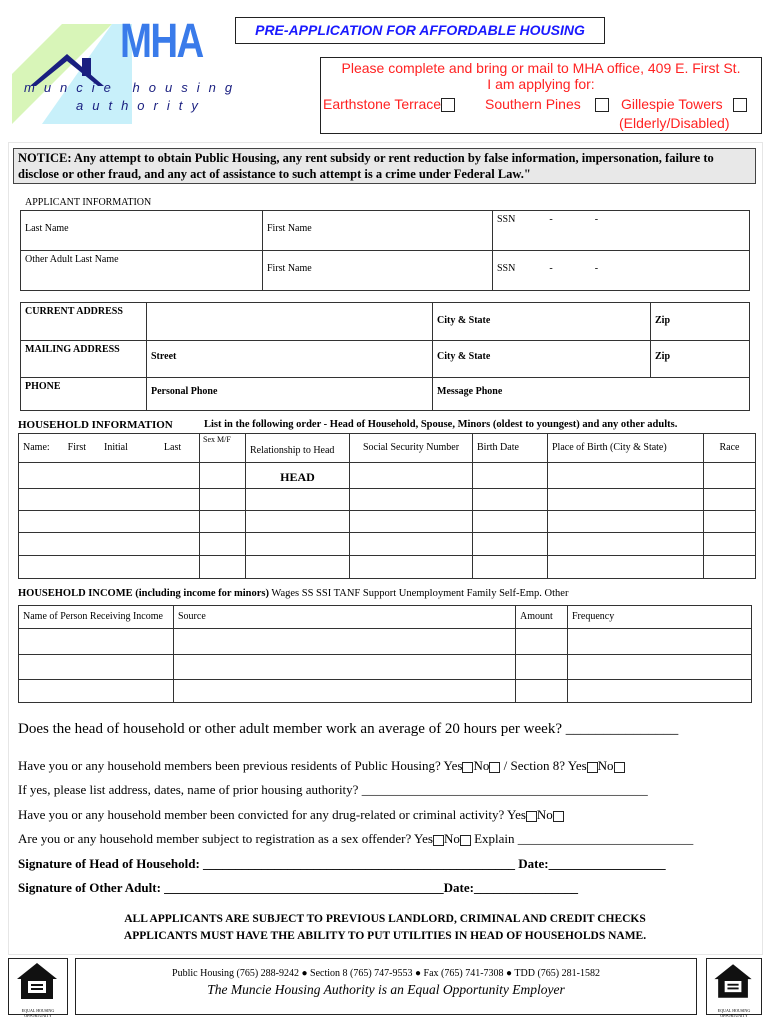  What do you see at coordinates (95, 425) in the screenshot?
I see `household-heading: HOUSEHOLD INFORMATION` at bounding box center [95, 425].